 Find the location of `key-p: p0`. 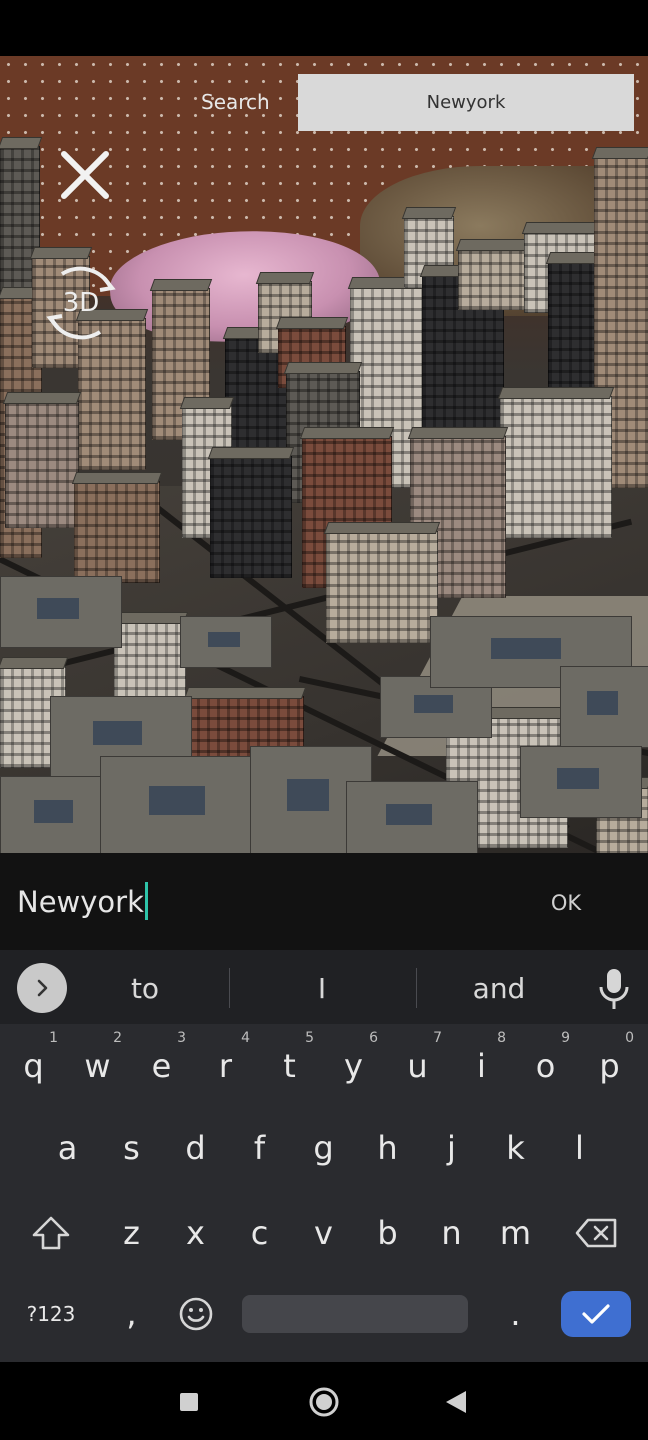

key-p: p0 is located at coordinates (609, 1066).